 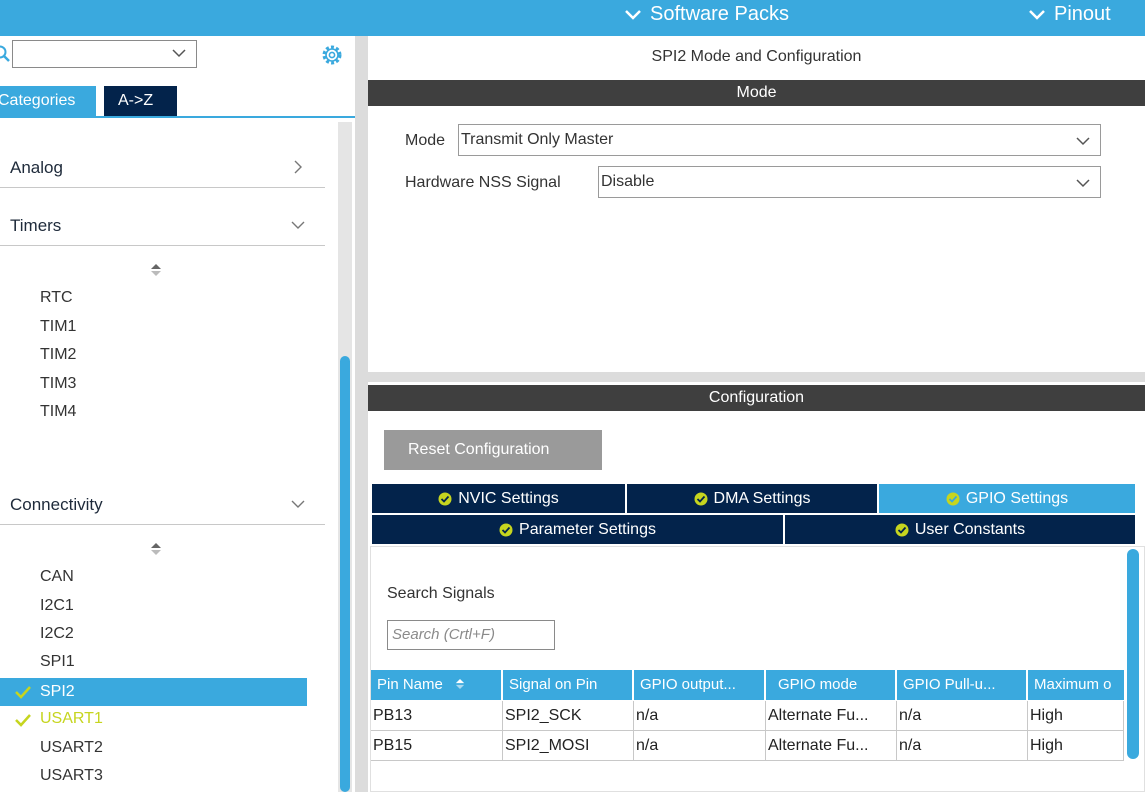 What do you see at coordinates (140, 101) in the screenshot?
I see `tab-a-to-z: A->Z` at bounding box center [140, 101].